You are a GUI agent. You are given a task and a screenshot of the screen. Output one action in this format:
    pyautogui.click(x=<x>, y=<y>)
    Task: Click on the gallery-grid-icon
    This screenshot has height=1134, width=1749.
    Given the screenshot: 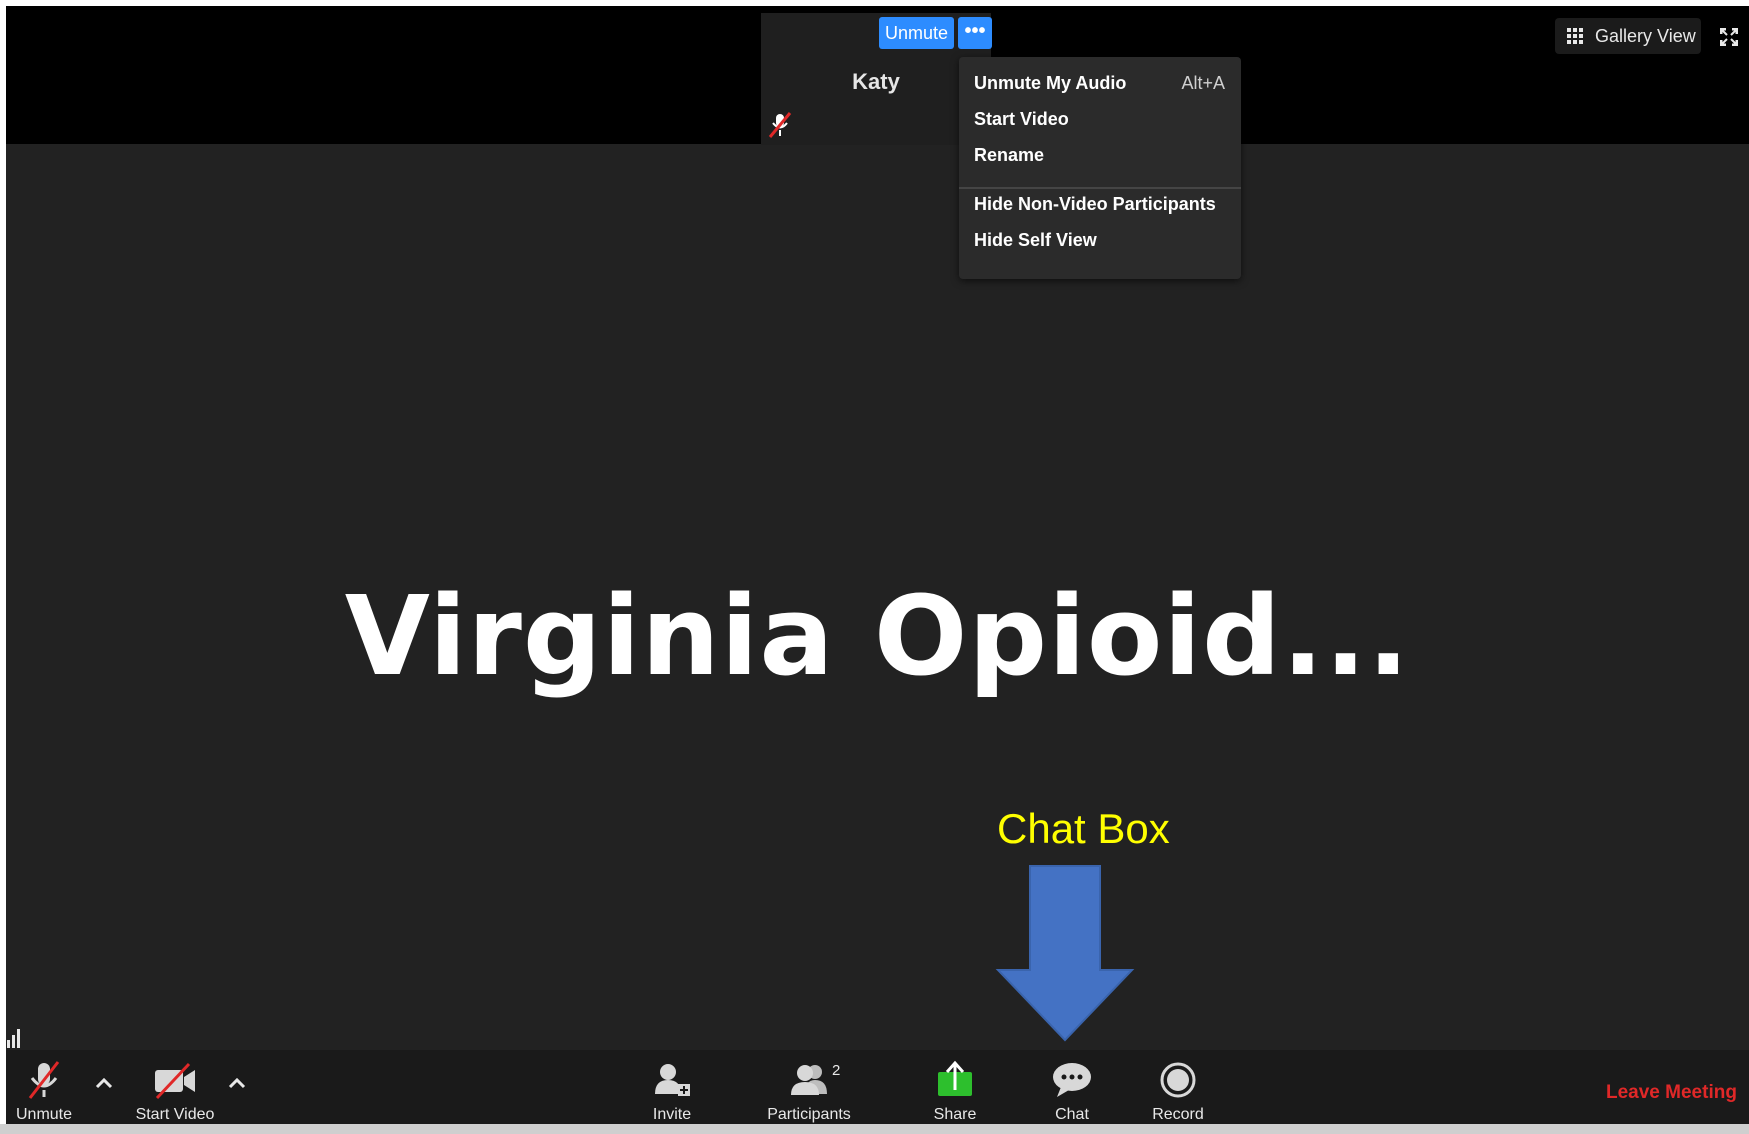 What is the action you would take?
    pyautogui.click(x=1575, y=36)
    